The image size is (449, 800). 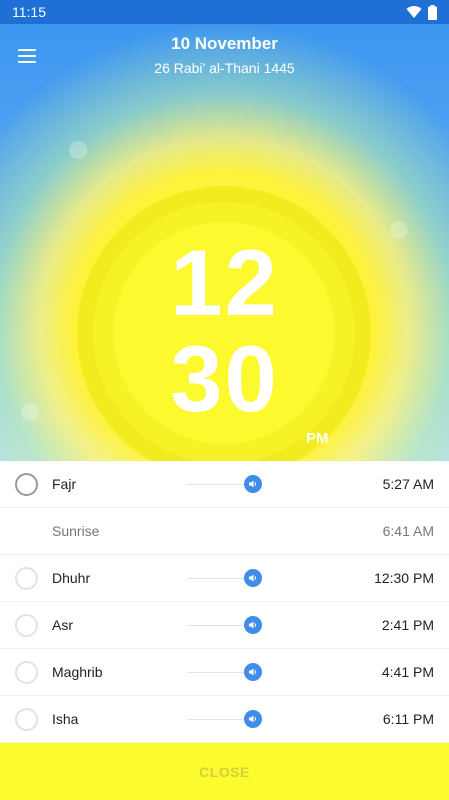 I want to click on prayer-name: Dhuhr, so click(x=71, y=578).